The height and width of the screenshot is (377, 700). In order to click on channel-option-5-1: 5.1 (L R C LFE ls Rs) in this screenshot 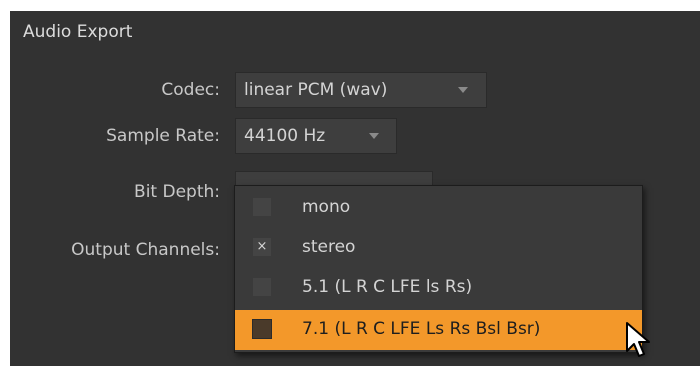, I will do `click(438, 288)`.